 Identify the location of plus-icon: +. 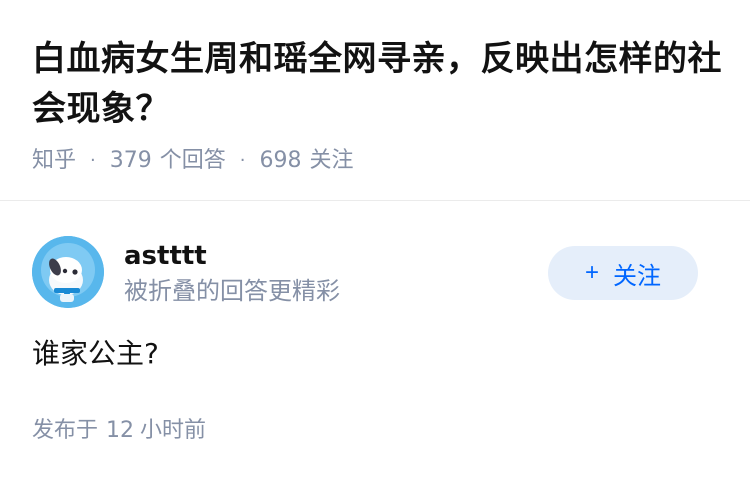
(591, 272).